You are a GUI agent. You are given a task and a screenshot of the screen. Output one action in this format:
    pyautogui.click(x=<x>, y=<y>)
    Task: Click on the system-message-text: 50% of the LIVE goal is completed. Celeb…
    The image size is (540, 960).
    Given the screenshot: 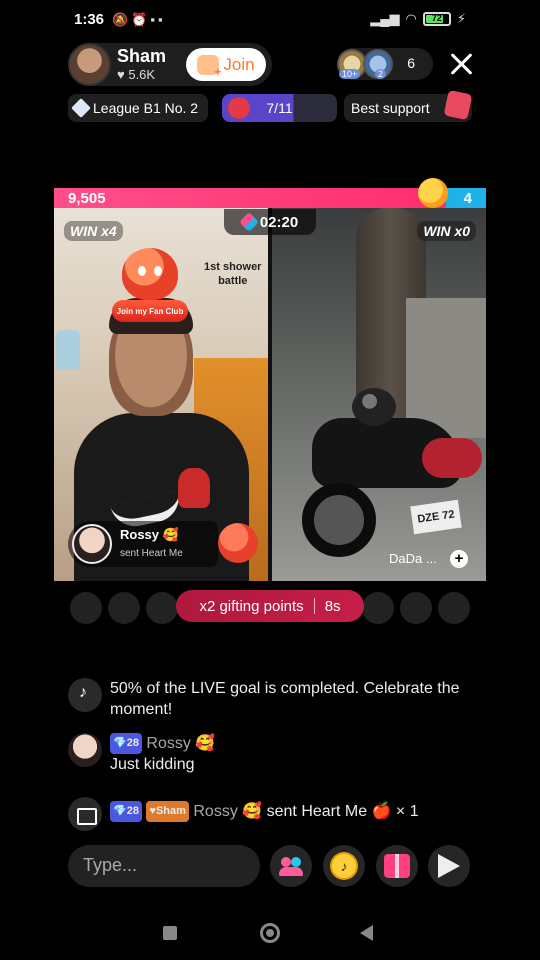 What is the action you would take?
    pyautogui.click(x=285, y=699)
    